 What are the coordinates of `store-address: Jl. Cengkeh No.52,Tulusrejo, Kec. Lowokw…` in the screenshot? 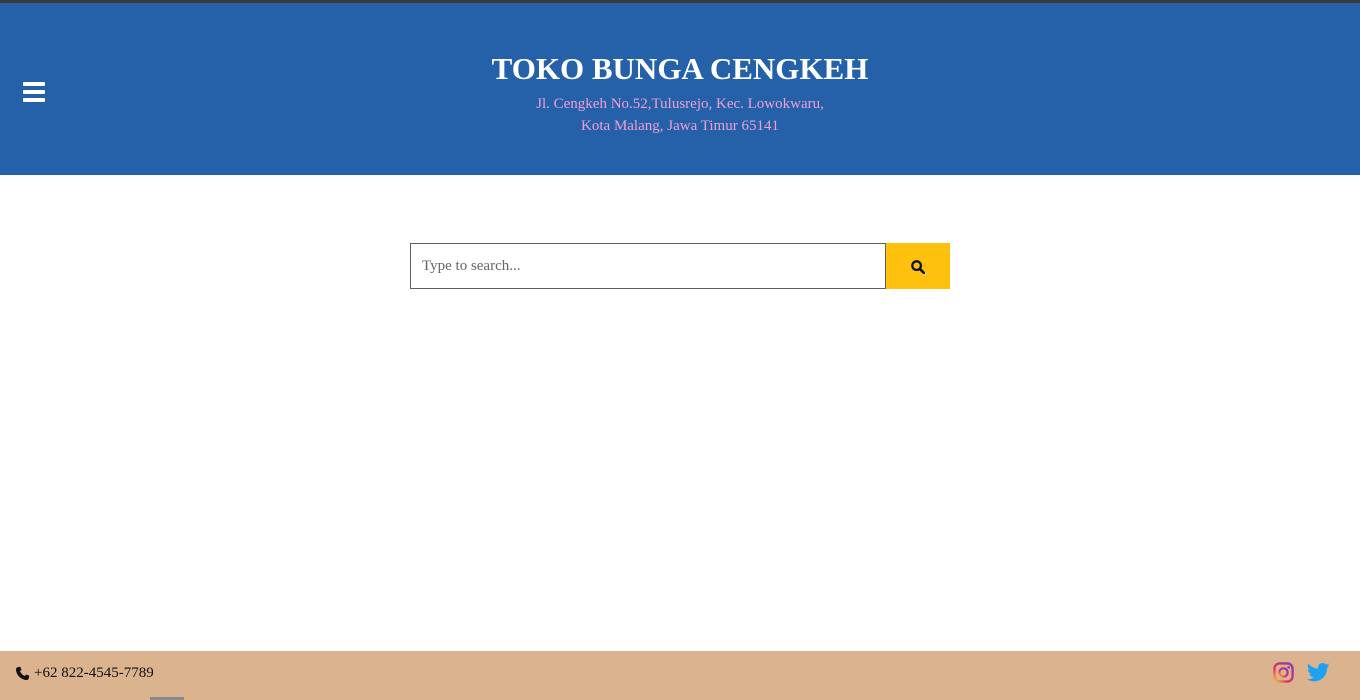 It's located at (680, 115).